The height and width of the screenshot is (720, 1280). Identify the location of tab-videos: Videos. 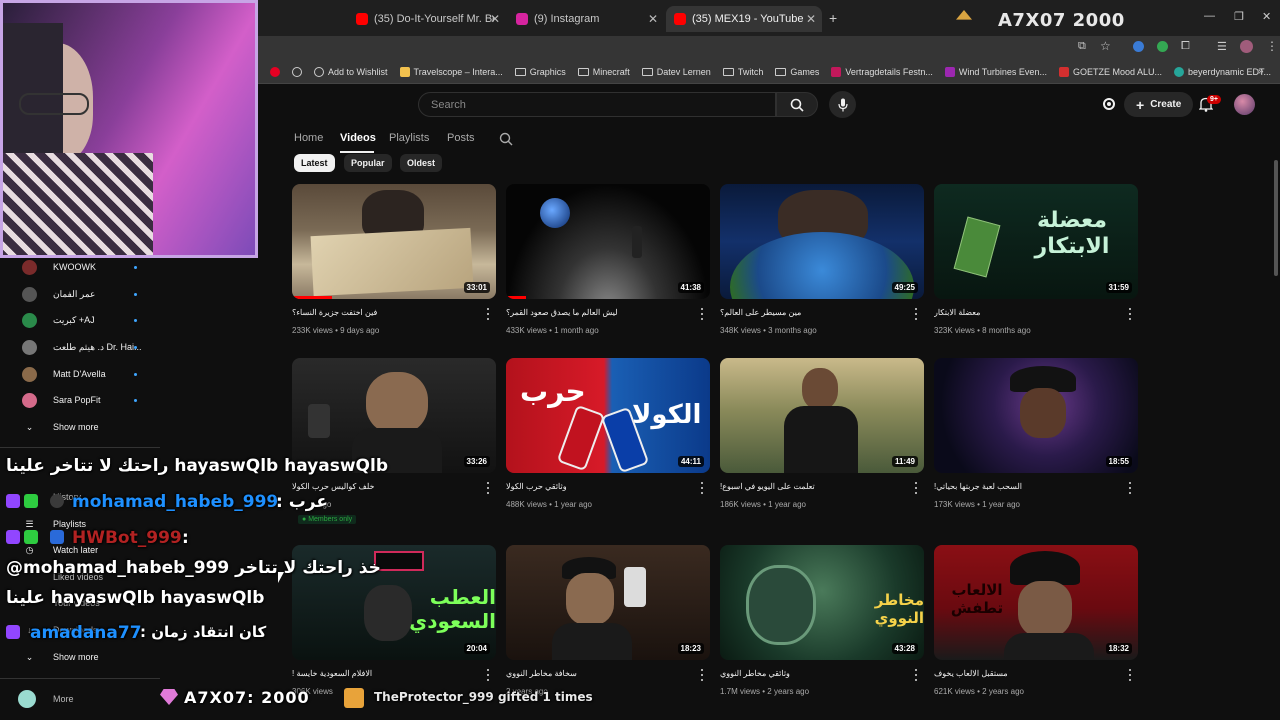
(358, 138).